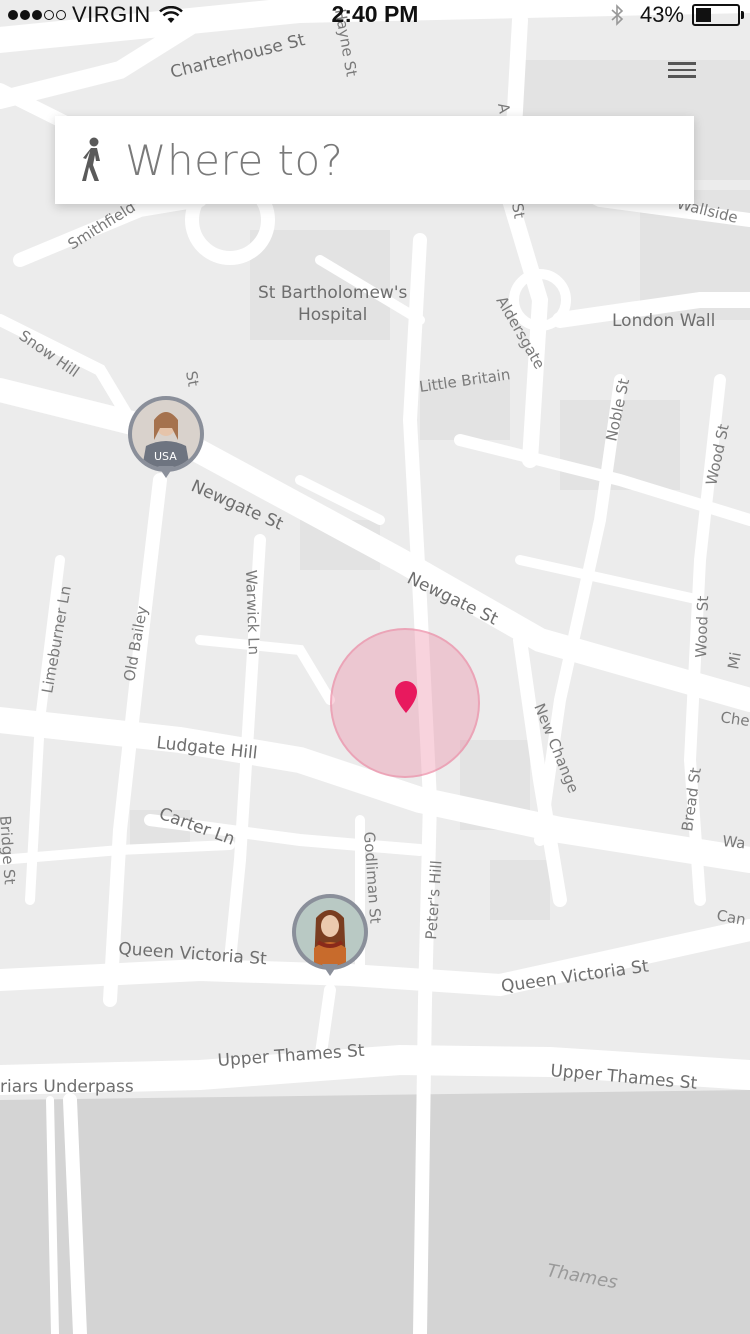  I want to click on street-label: Warwick Ln, so click(252, 613).